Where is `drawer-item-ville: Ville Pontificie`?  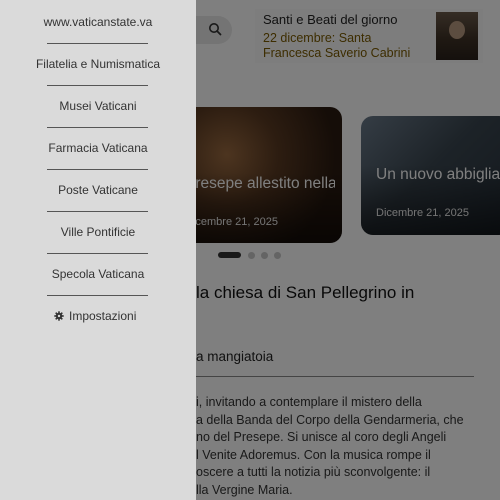
drawer-item-ville: Ville Pontificie is located at coordinates (98, 232).